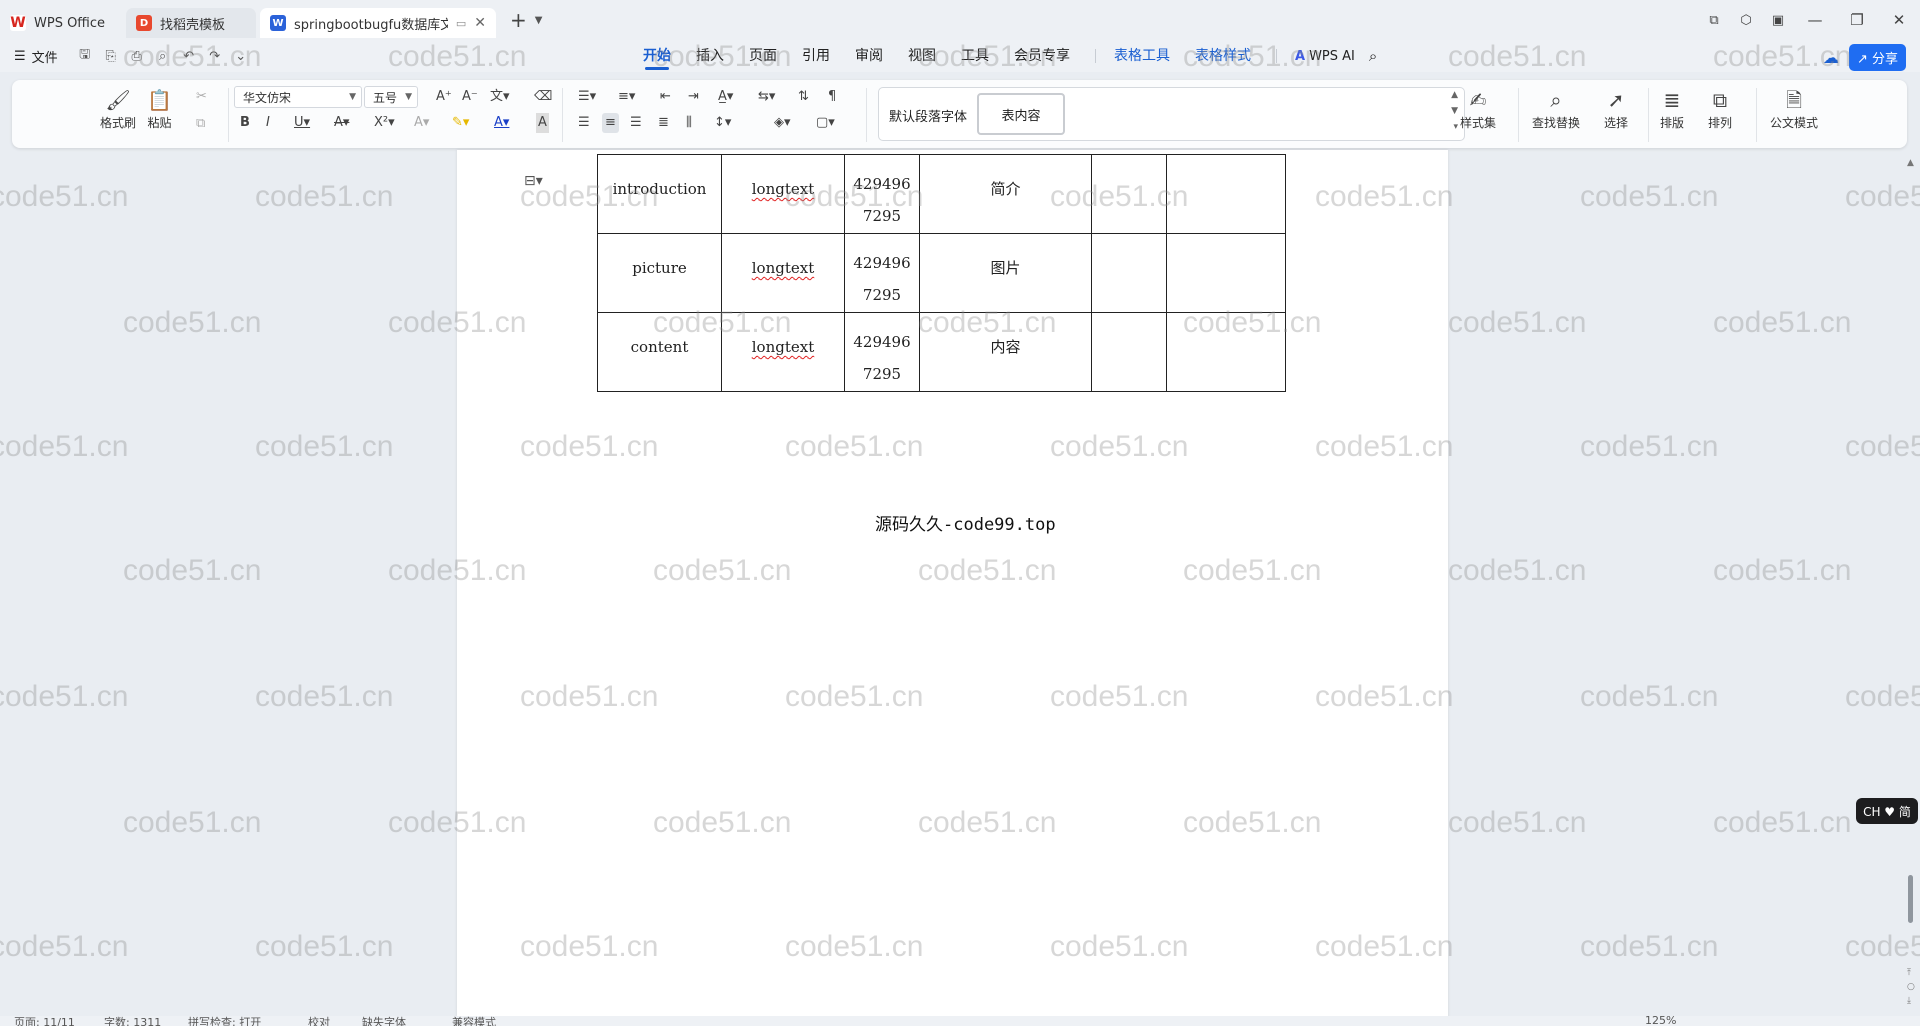 This screenshot has width=1920, height=1026. Describe the element at coordinates (118, 108) in the screenshot. I see `format-painter-button: 🖌 格式刷` at that location.